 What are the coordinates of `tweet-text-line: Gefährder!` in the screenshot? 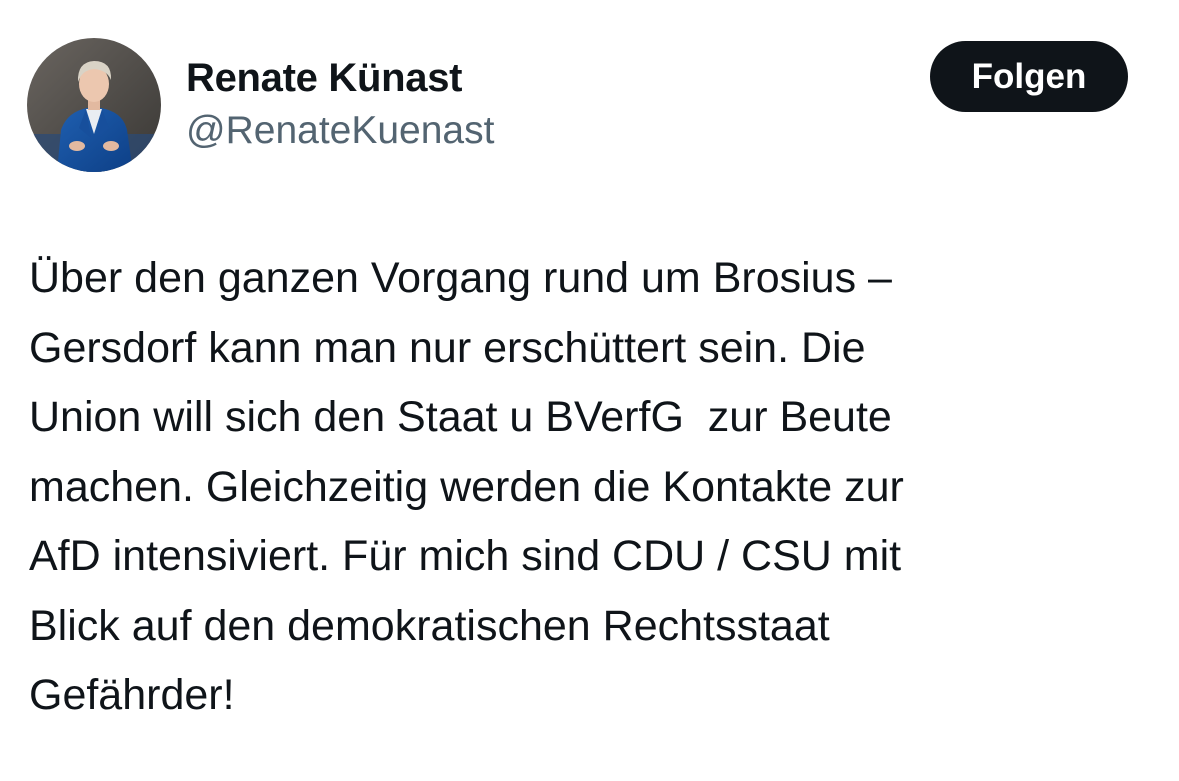 It's located at (132, 695).